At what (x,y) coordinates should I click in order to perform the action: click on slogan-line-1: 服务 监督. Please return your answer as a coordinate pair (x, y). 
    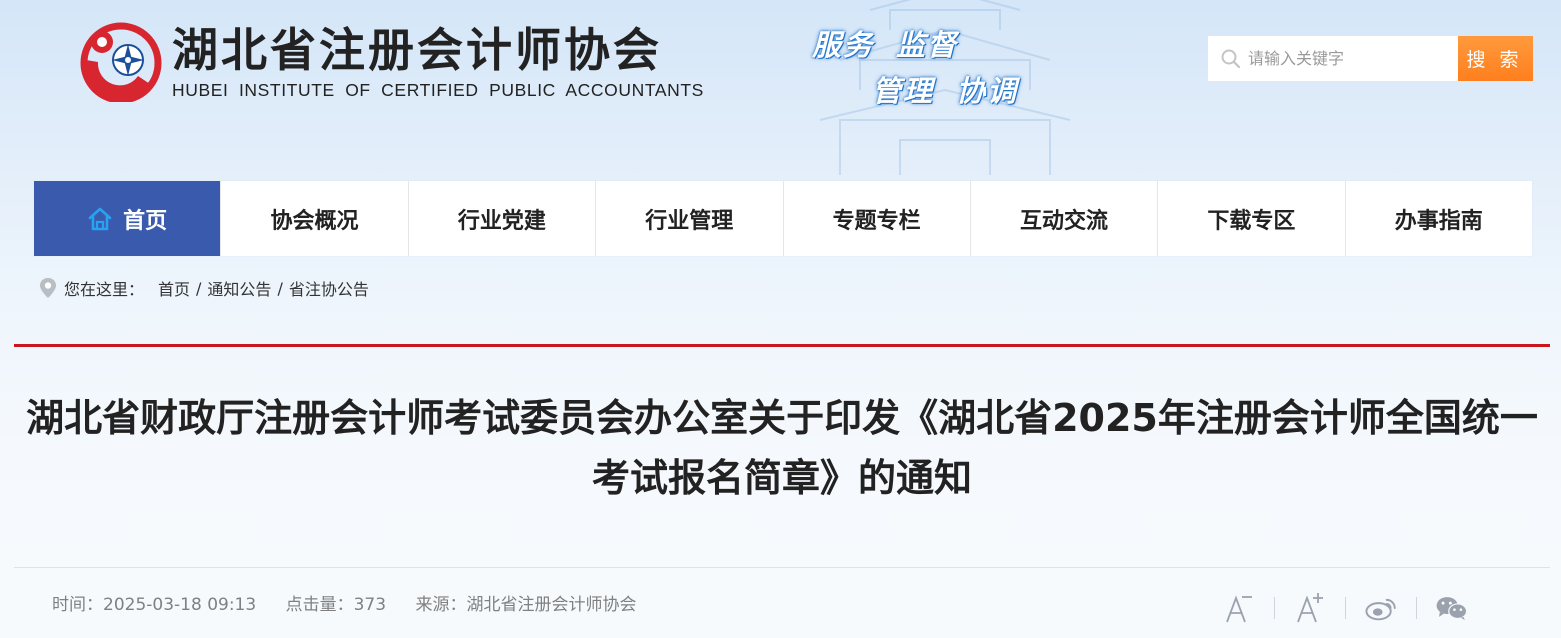
    Looking at the image, I should click on (885, 45).